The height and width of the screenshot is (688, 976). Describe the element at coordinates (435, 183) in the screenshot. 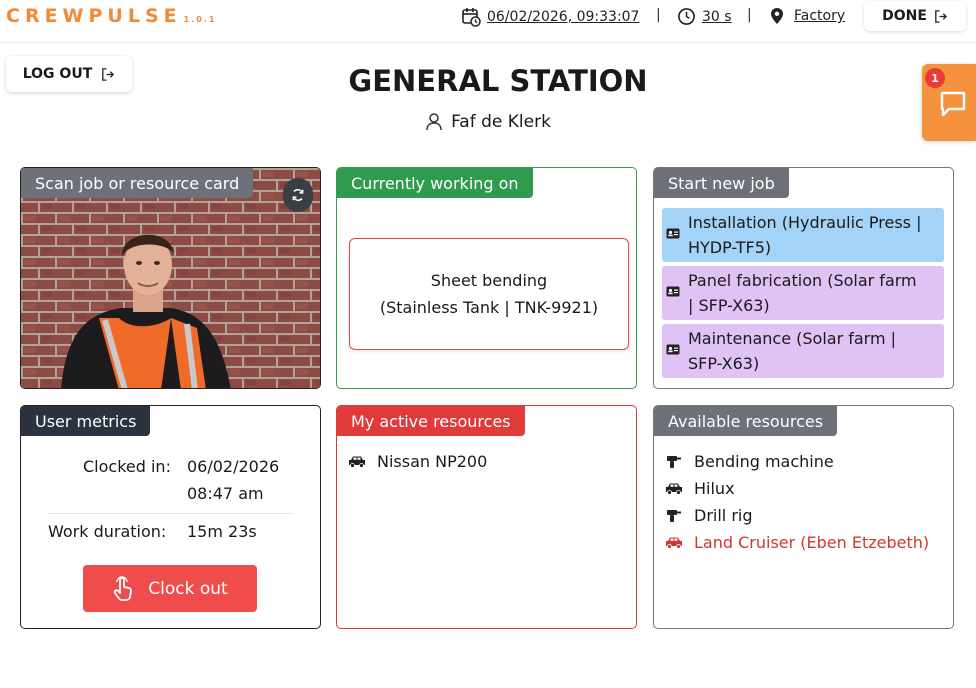

I see `current-job-panel-title: Currently working on` at that location.